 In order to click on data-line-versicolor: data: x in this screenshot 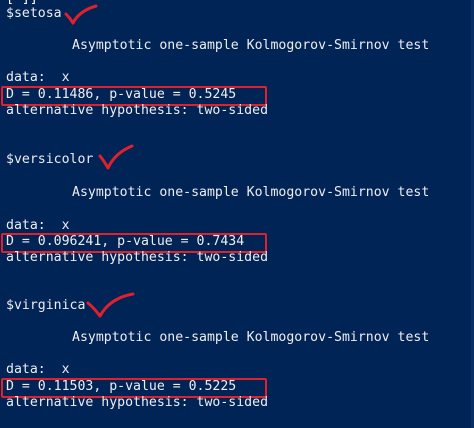, I will do `click(38, 225)`.